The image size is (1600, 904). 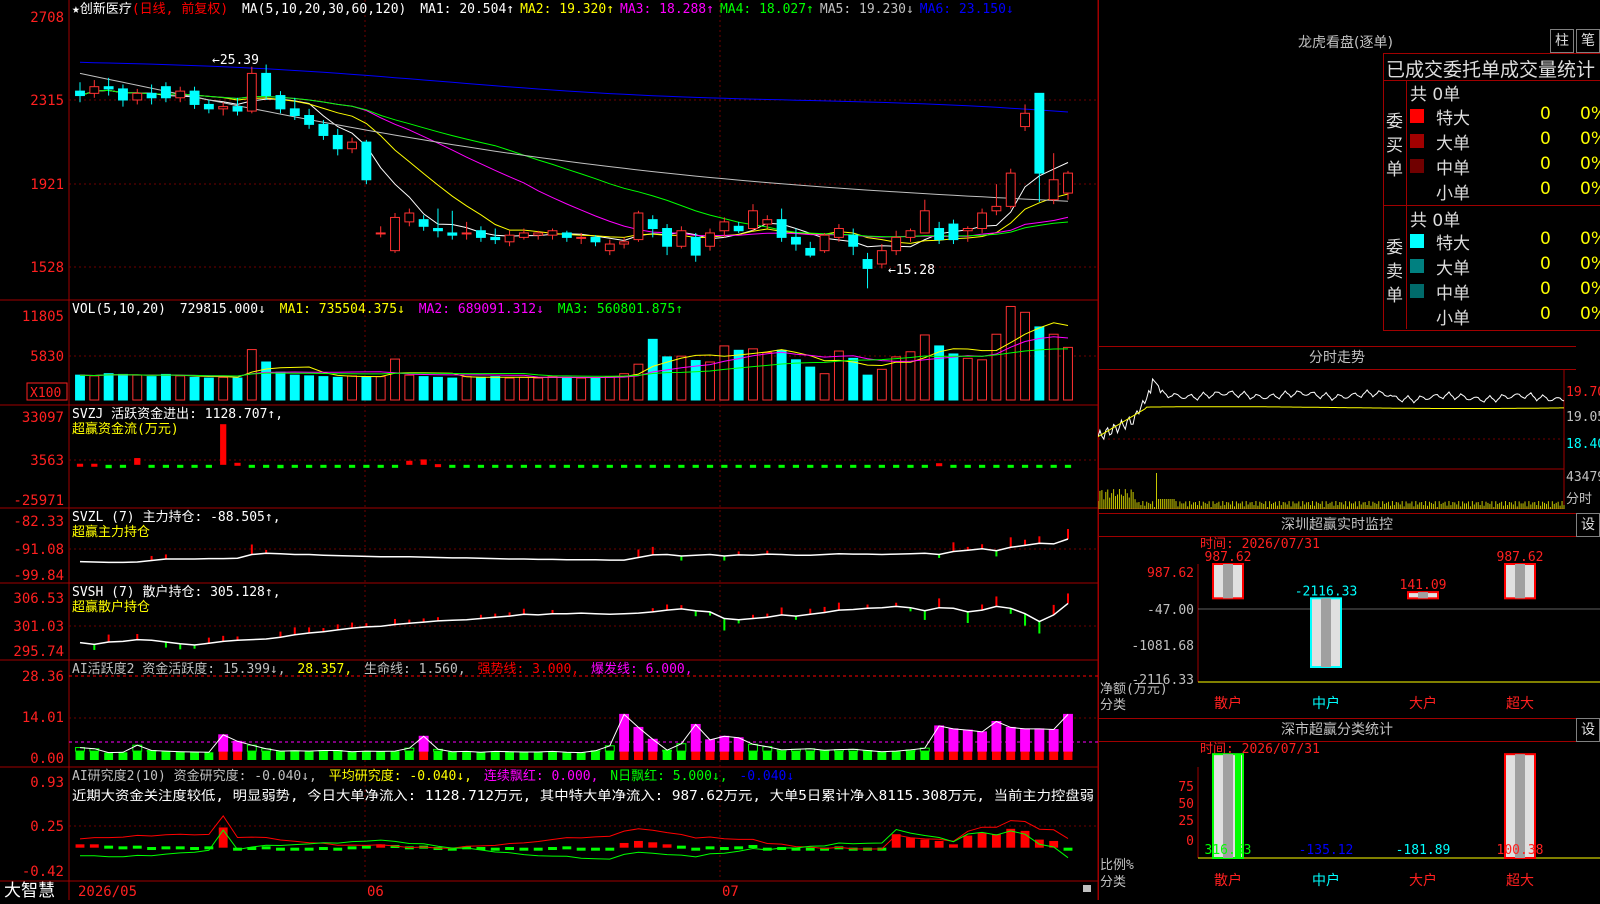 What do you see at coordinates (1588, 525) in the screenshot?
I see `sz-monitor-settings-button: 设` at bounding box center [1588, 525].